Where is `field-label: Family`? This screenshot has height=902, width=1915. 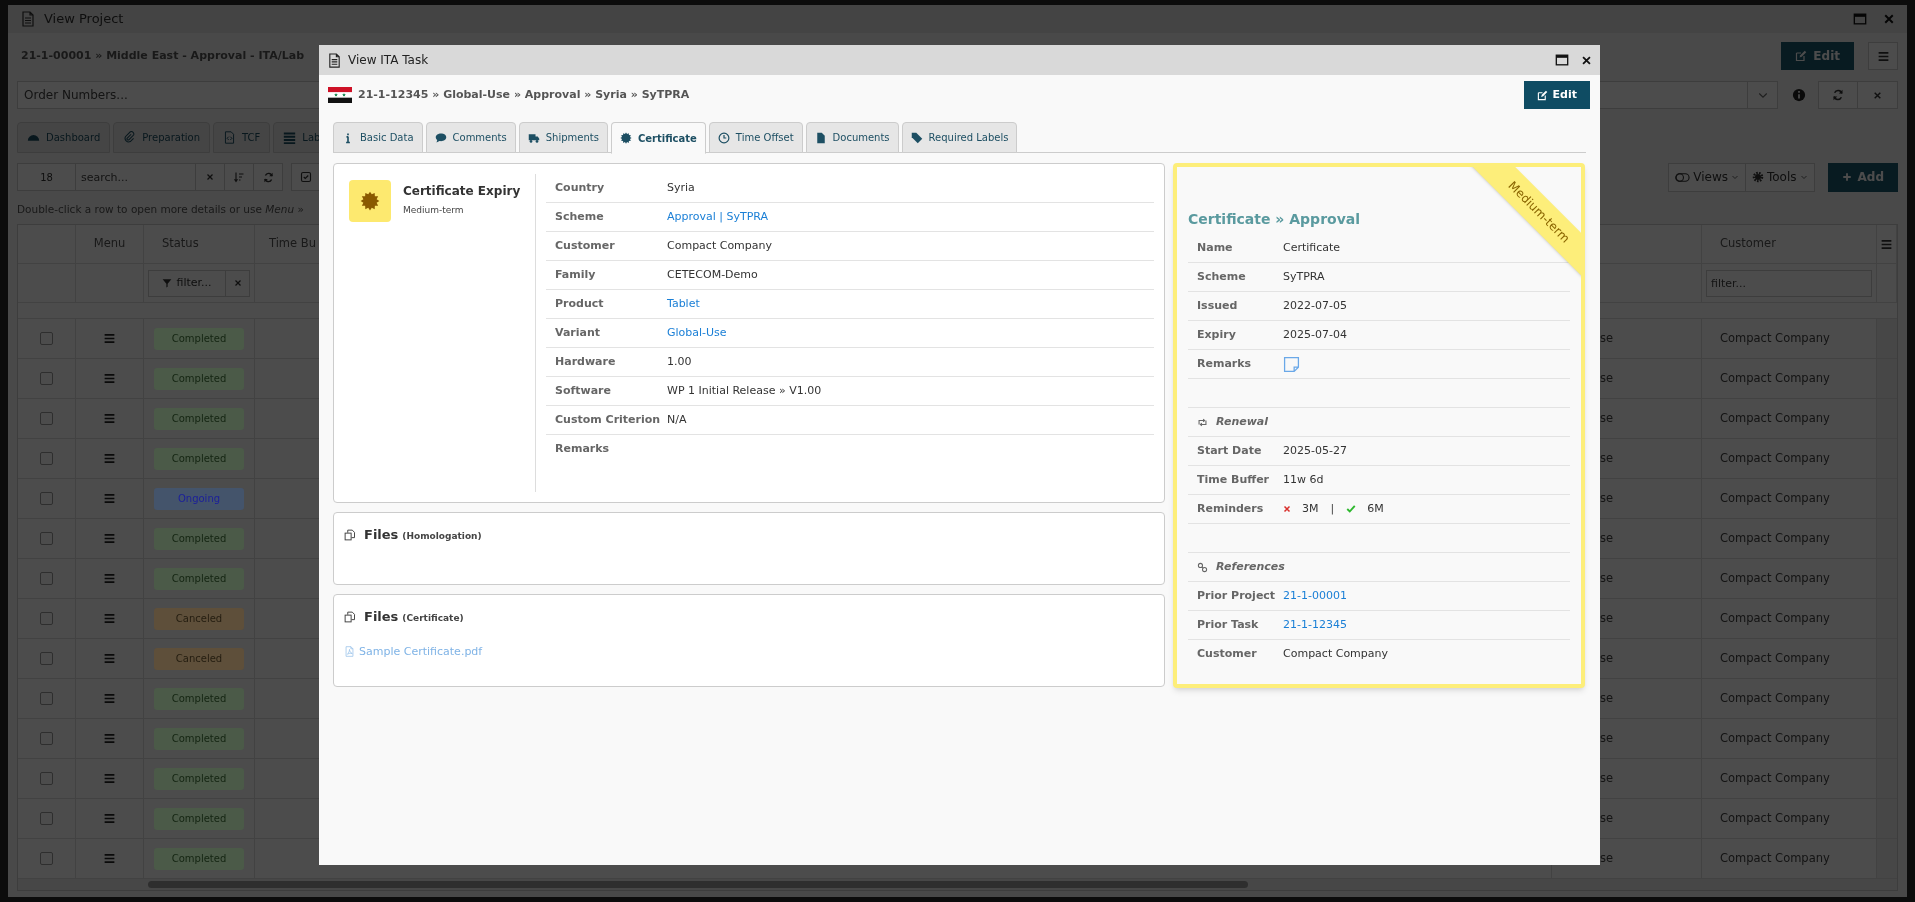
field-label: Family is located at coordinates (575, 274).